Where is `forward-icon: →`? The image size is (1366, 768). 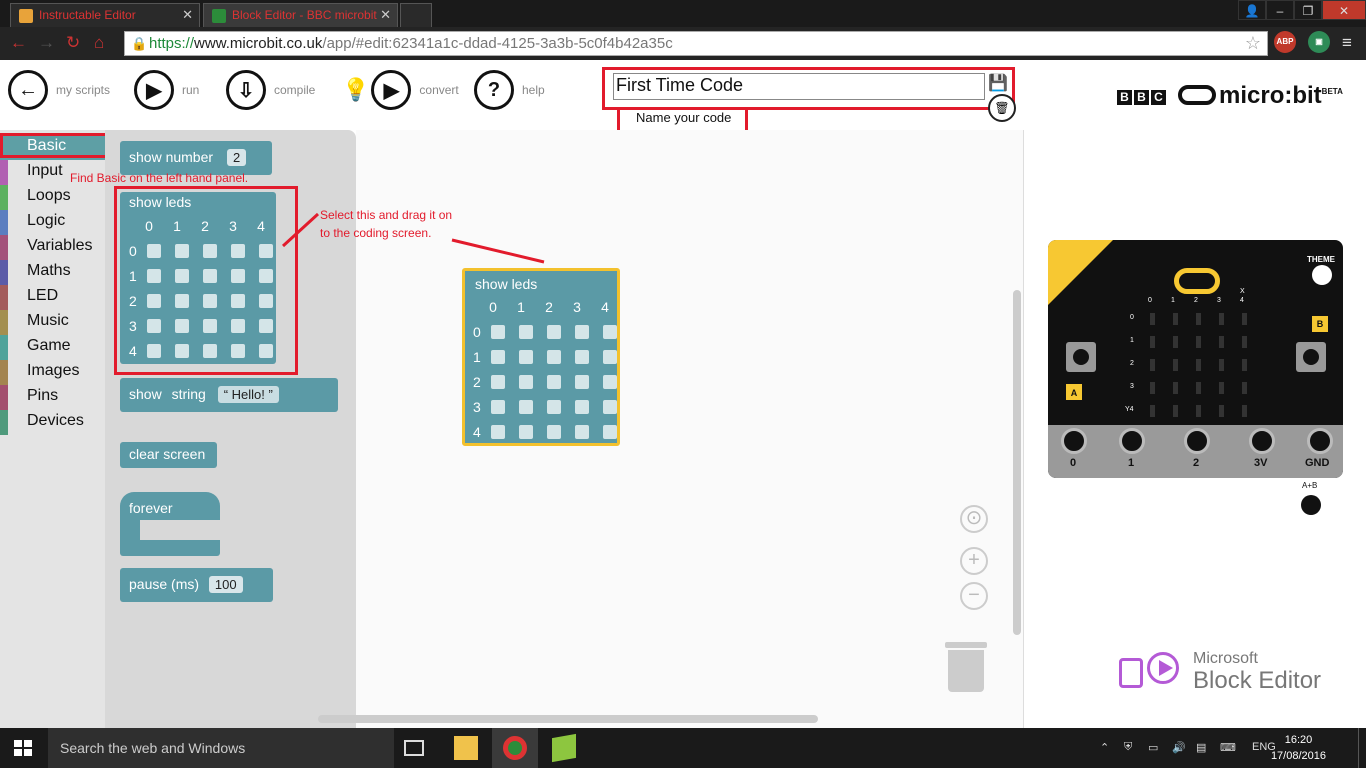 forward-icon: → is located at coordinates (46, 43).